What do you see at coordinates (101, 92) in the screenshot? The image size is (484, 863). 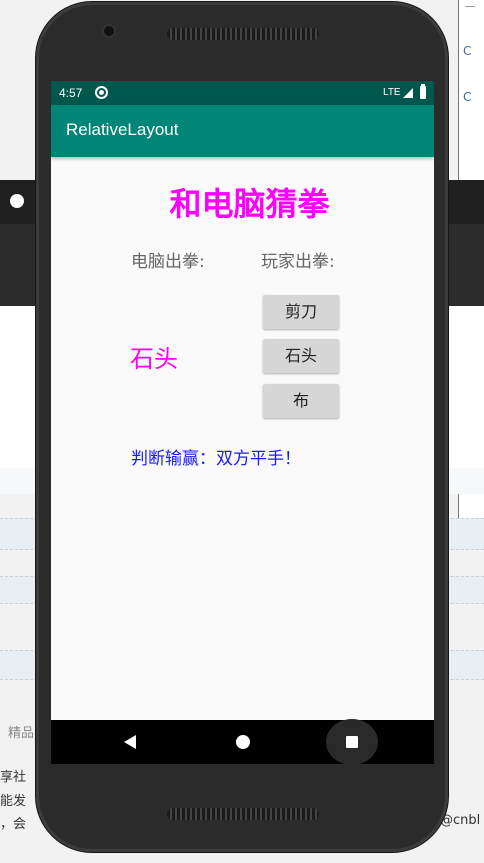 I see `sync-icon` at bounding box center [101, 92].